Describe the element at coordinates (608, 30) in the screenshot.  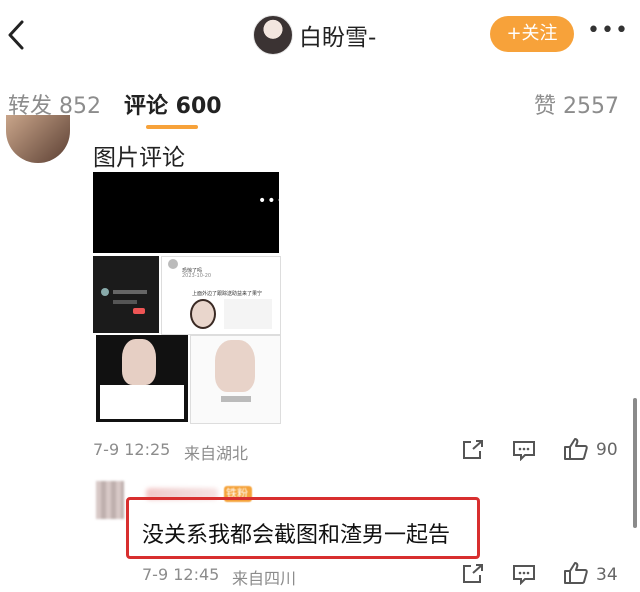
I see `more-icon: •••` at that location.